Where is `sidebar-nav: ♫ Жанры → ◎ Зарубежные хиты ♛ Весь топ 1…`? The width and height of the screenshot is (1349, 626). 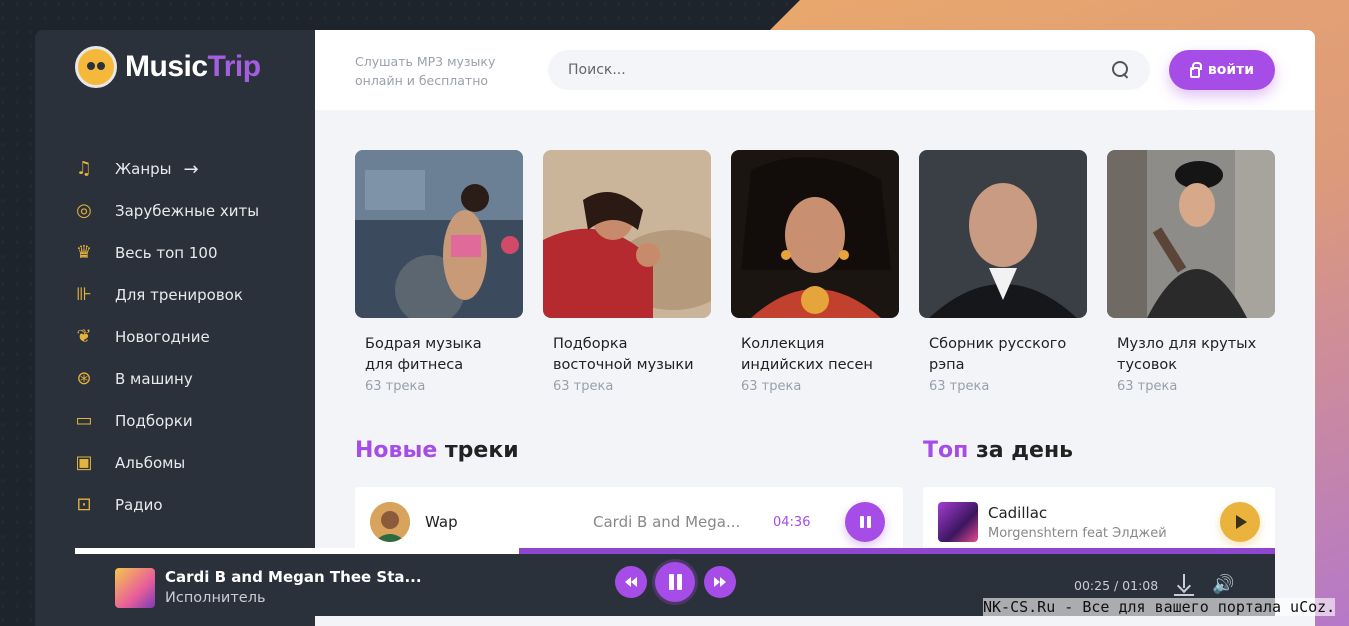 sidebar-nav: ♫ Жанры → ◎ Зарубежные хиты ♛ Весь топ 1… is located at coordinates (166, 337).